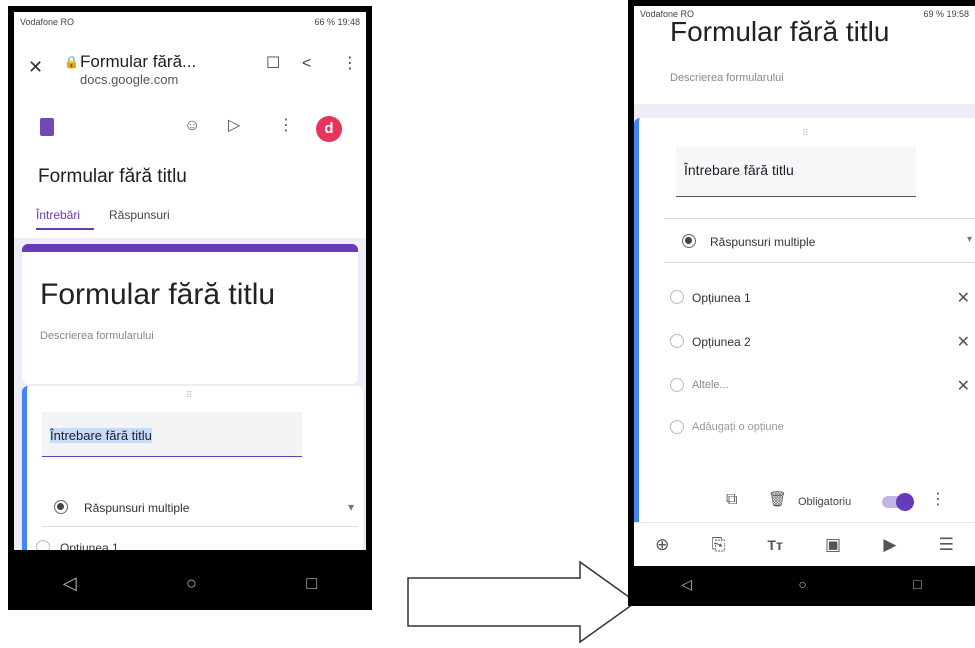 The width and height of the screenshot is (975, 648). What do you see at coordinates (337, 22) in the screenshot?
I see `status-right: 66 % 19:48` at bounding box center [337, 22].